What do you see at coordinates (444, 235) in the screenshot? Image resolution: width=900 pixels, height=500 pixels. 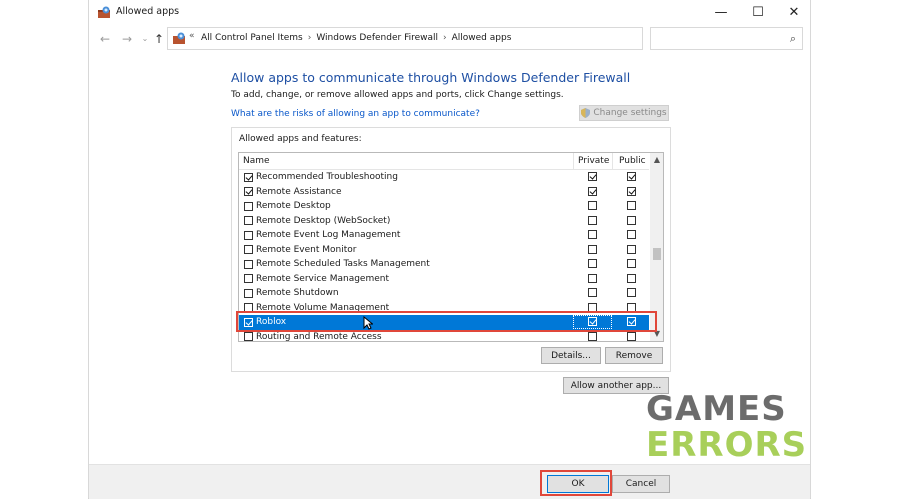 I see `list-item: Remote Event Log Management` at bounding box center [444, 235].